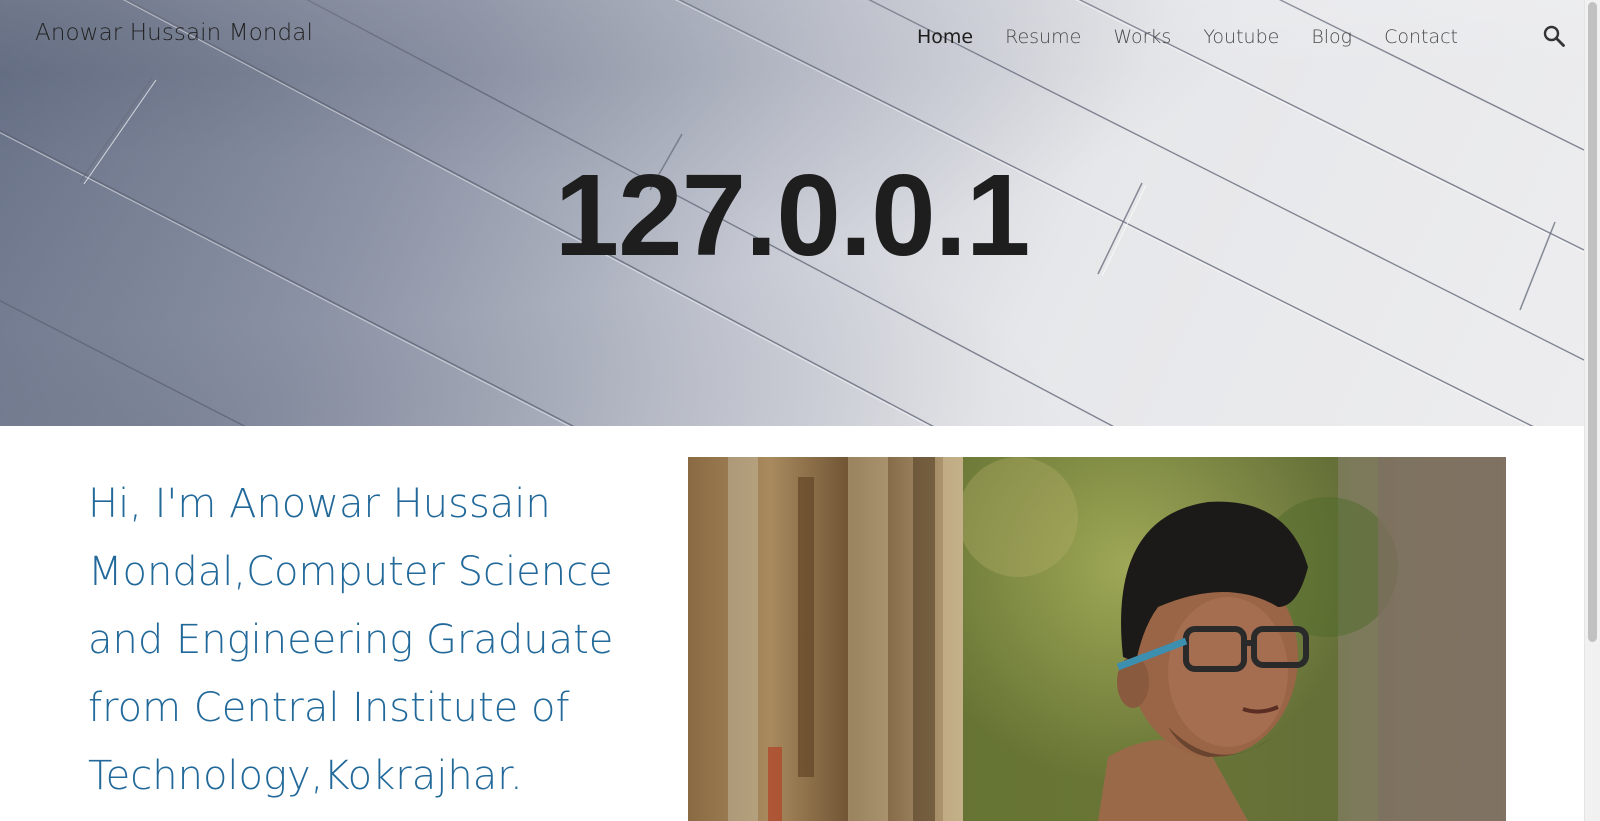  Describe the element at coordinates (1241, 37) in the screenshot. I see `nav-item-youtube: Youtube` at that location.